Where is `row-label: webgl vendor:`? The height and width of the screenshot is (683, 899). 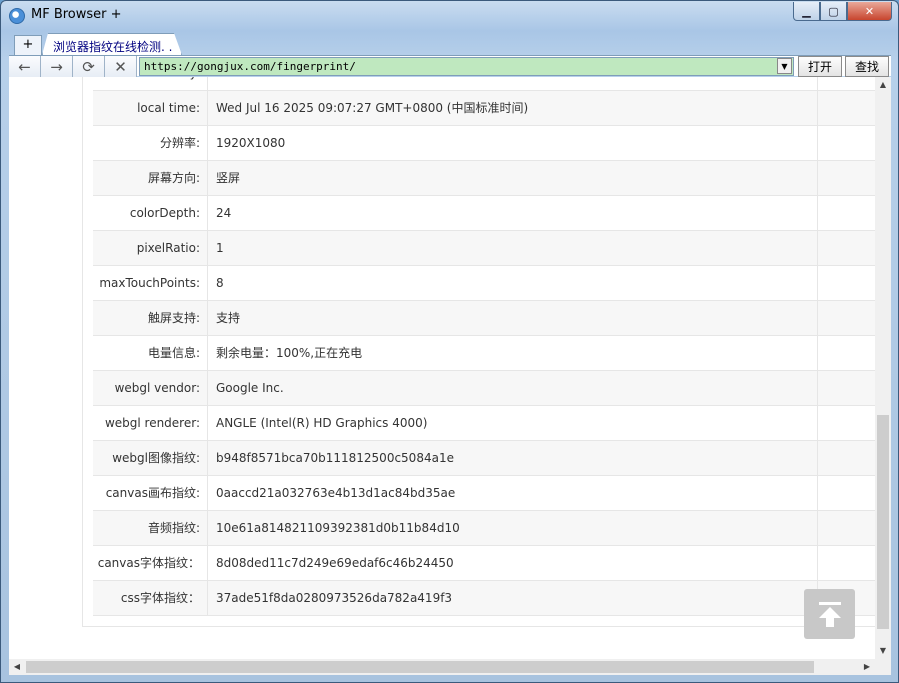 row-label: webgl vendor: is located at coordinates (150, 388).